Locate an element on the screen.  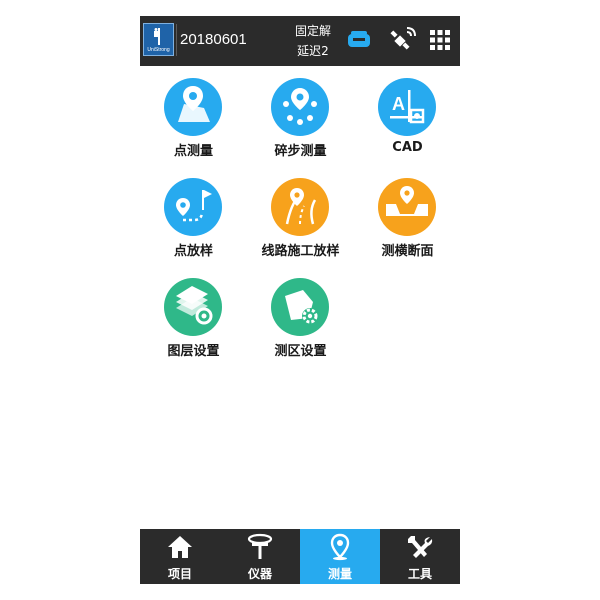
cross-section-icon is located at coordinates (407, 207).